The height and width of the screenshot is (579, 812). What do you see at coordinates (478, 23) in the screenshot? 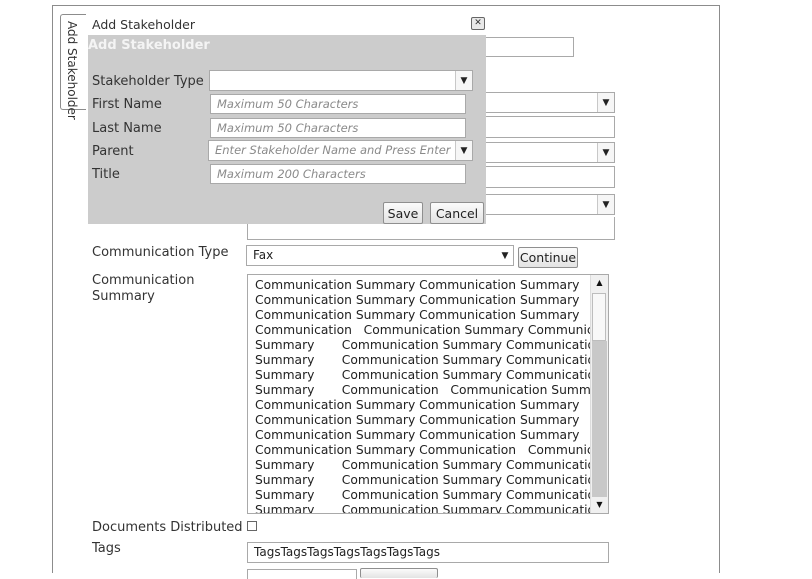
I see `close-icon: ✕` at bounding box center [478, 23].